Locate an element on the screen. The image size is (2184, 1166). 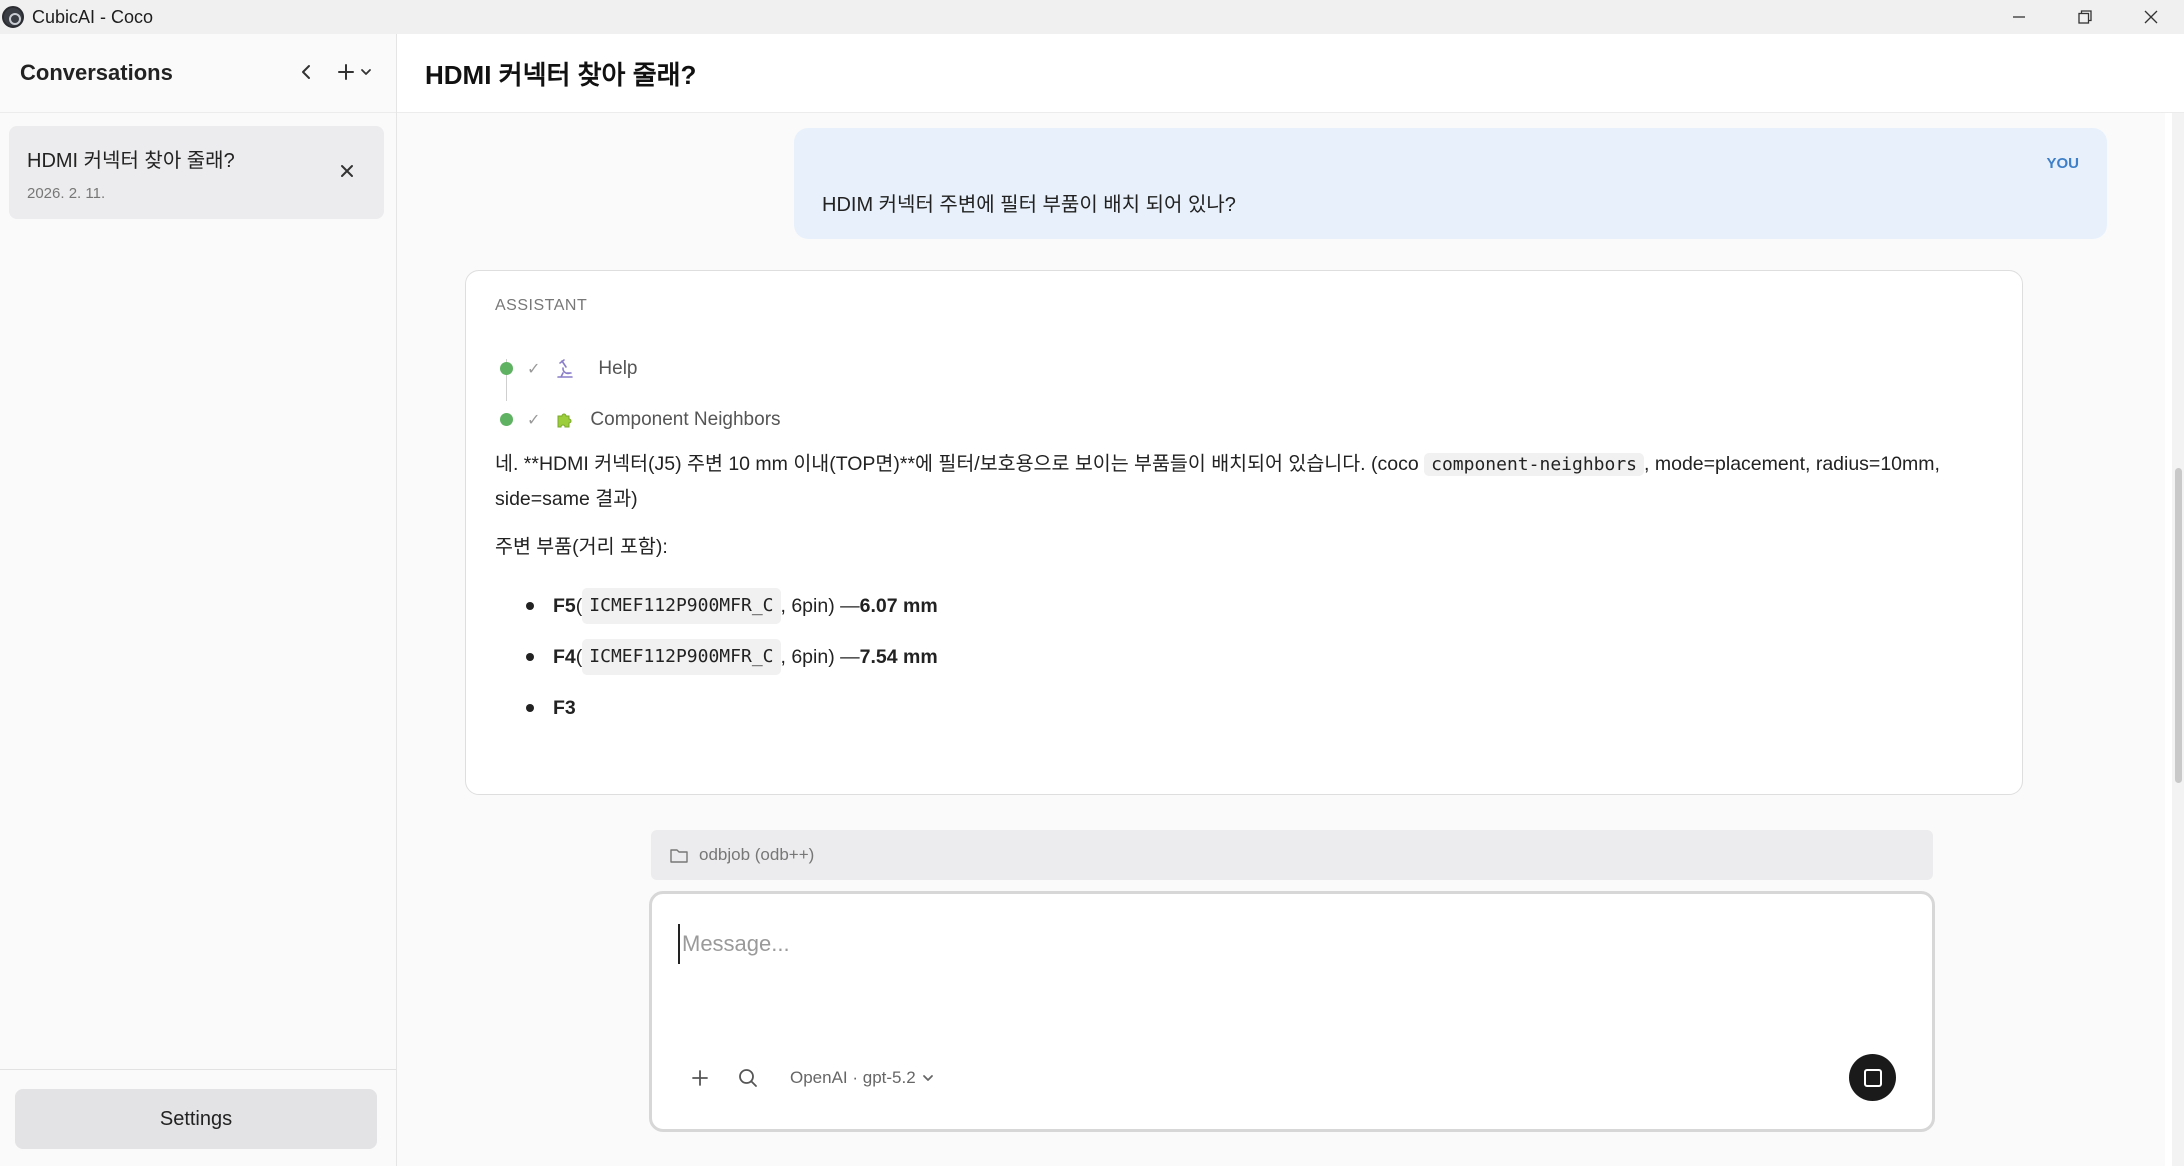
conversation-date: 2026. 2. 11. is located at coordinates (66, 193).